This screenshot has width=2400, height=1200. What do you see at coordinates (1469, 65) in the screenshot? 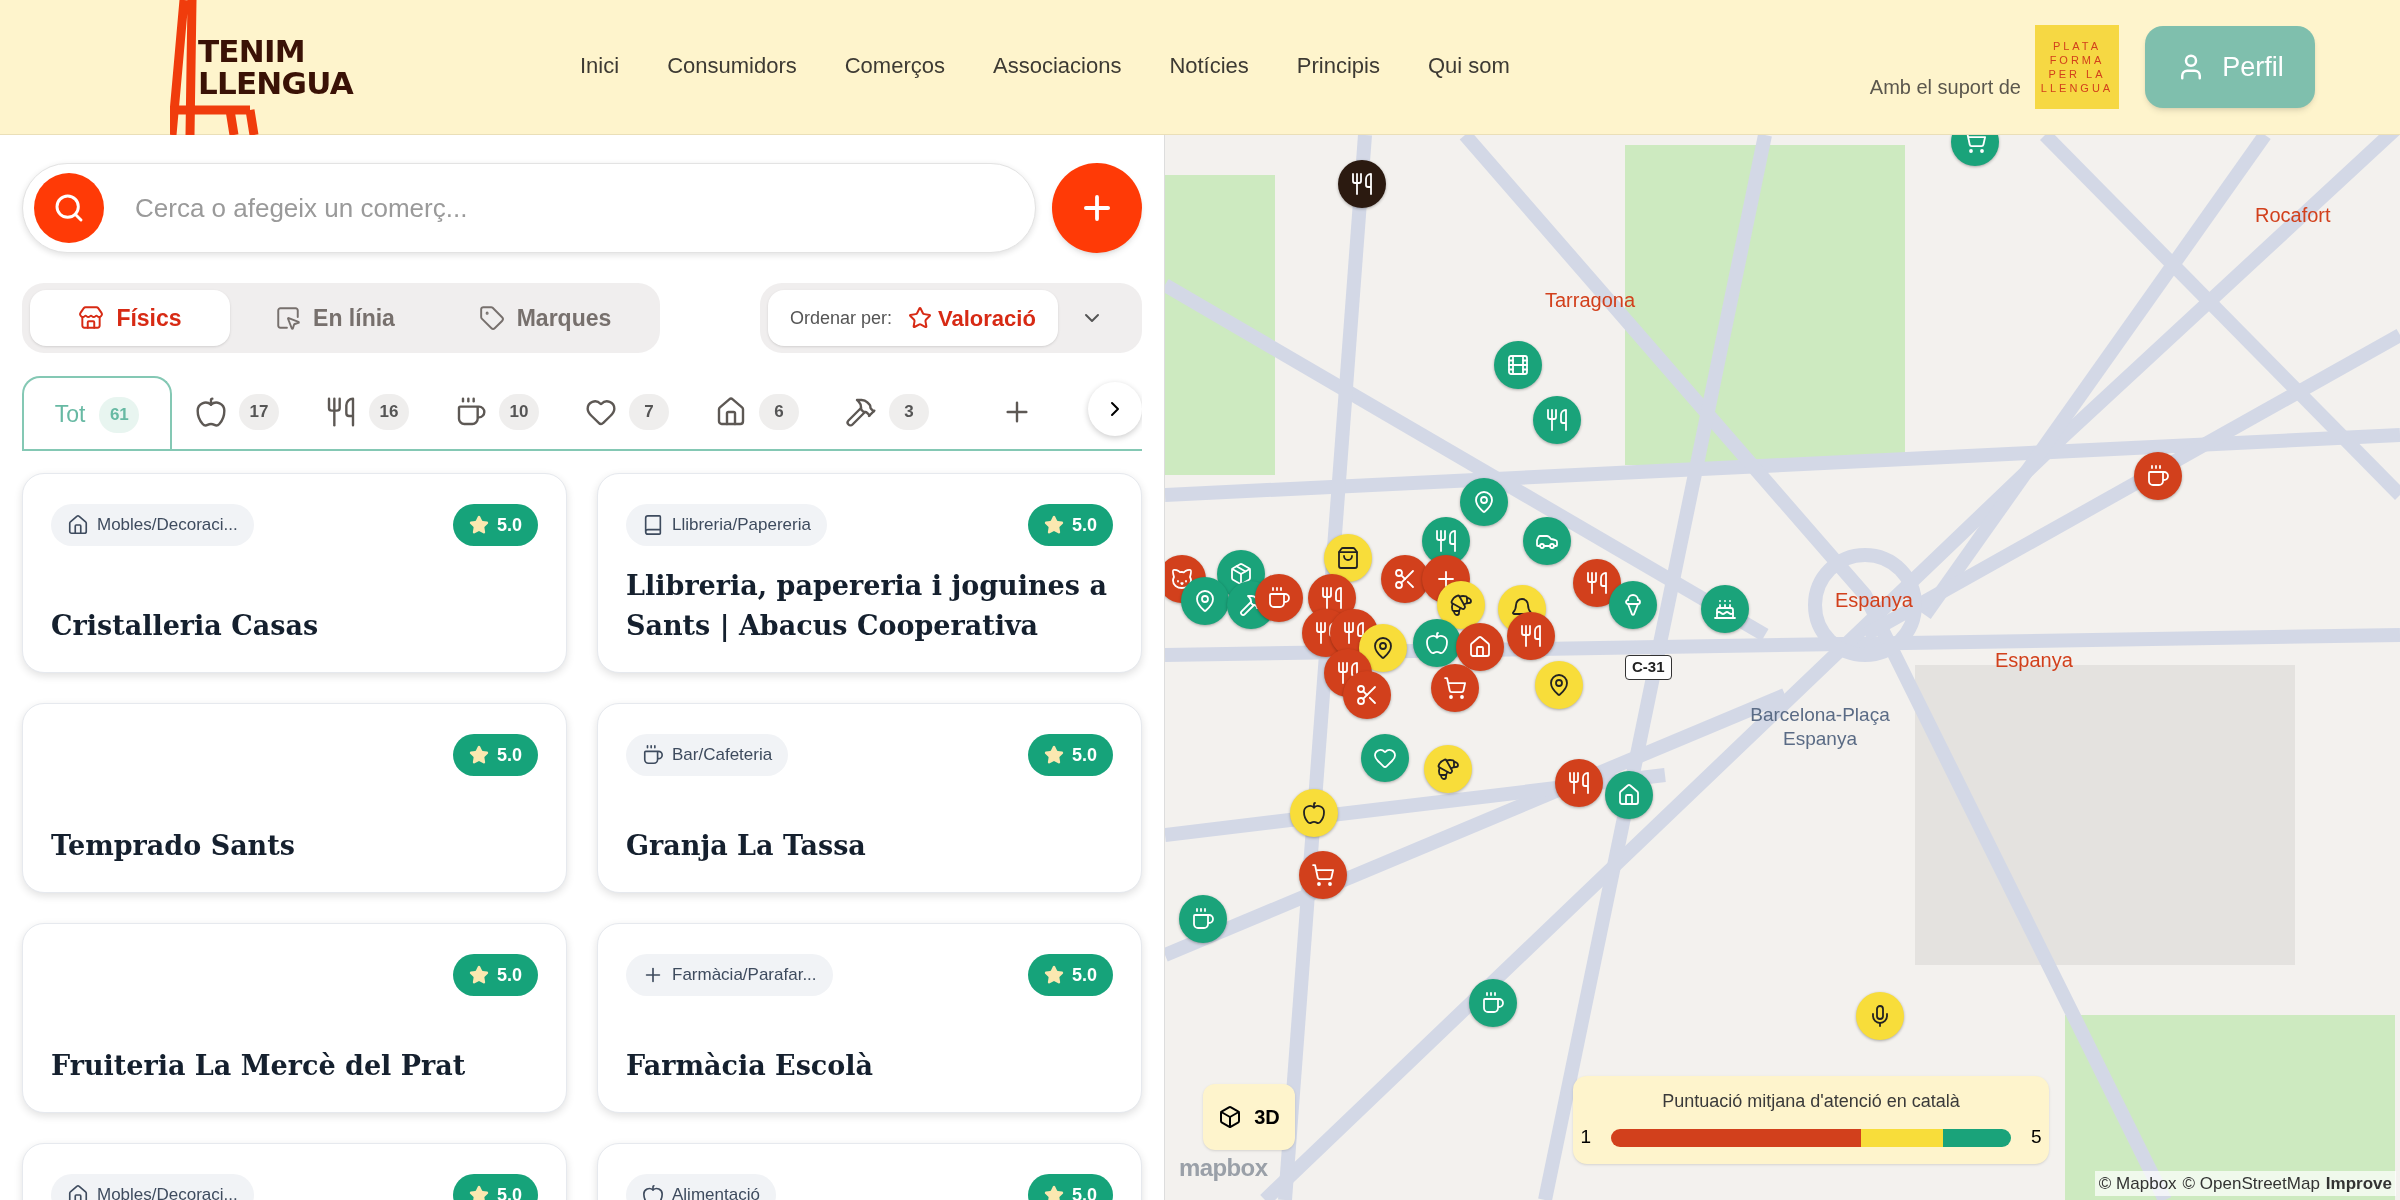
I see `nav-link: Qui som` at bounding box center [1469, 65].